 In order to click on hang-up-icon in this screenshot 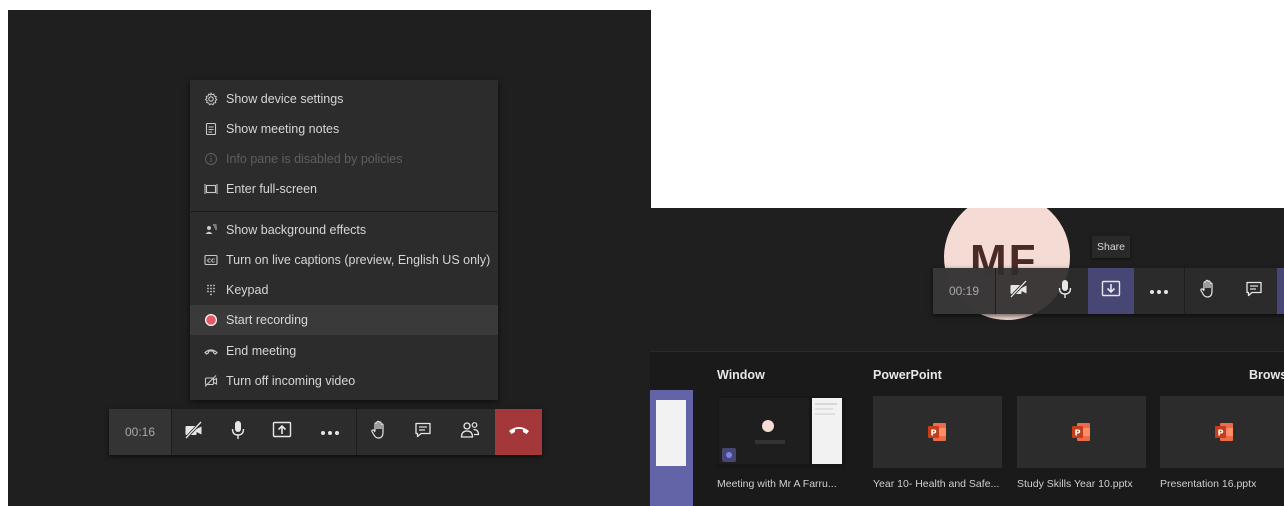, I will do `click(519, 432)`.